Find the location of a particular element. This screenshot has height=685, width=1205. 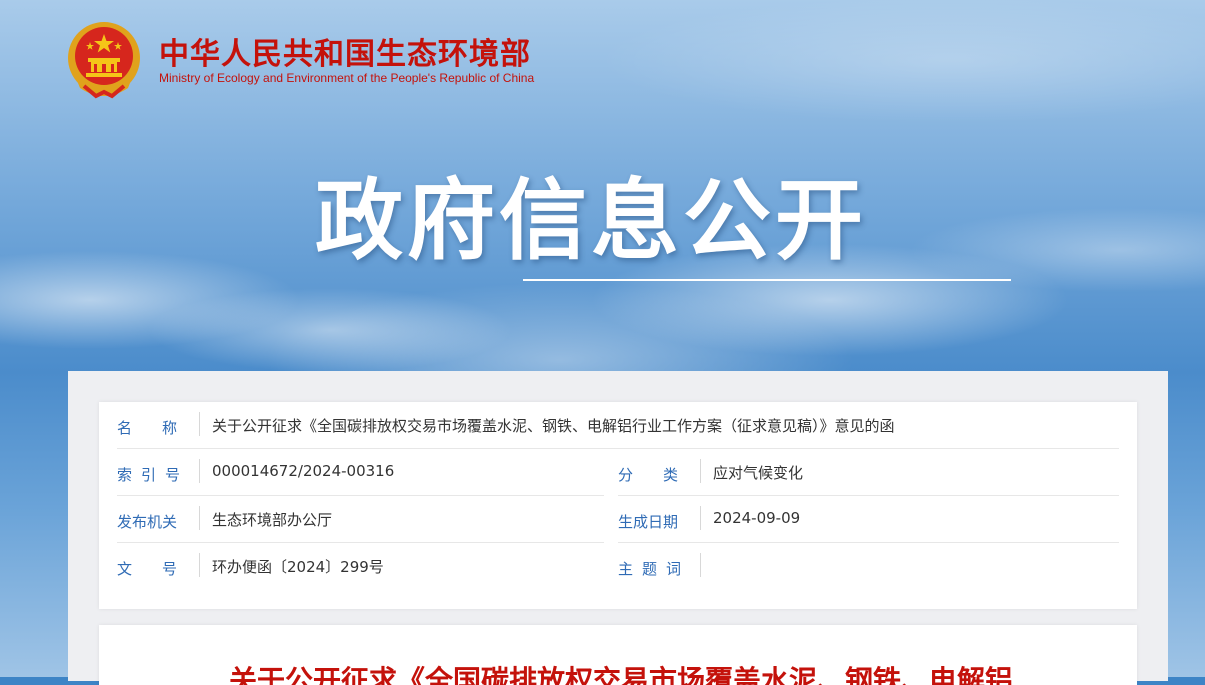

info-row-issuer: 发布机关 生态环境部办公厅 is located at coordinates (360, 519).